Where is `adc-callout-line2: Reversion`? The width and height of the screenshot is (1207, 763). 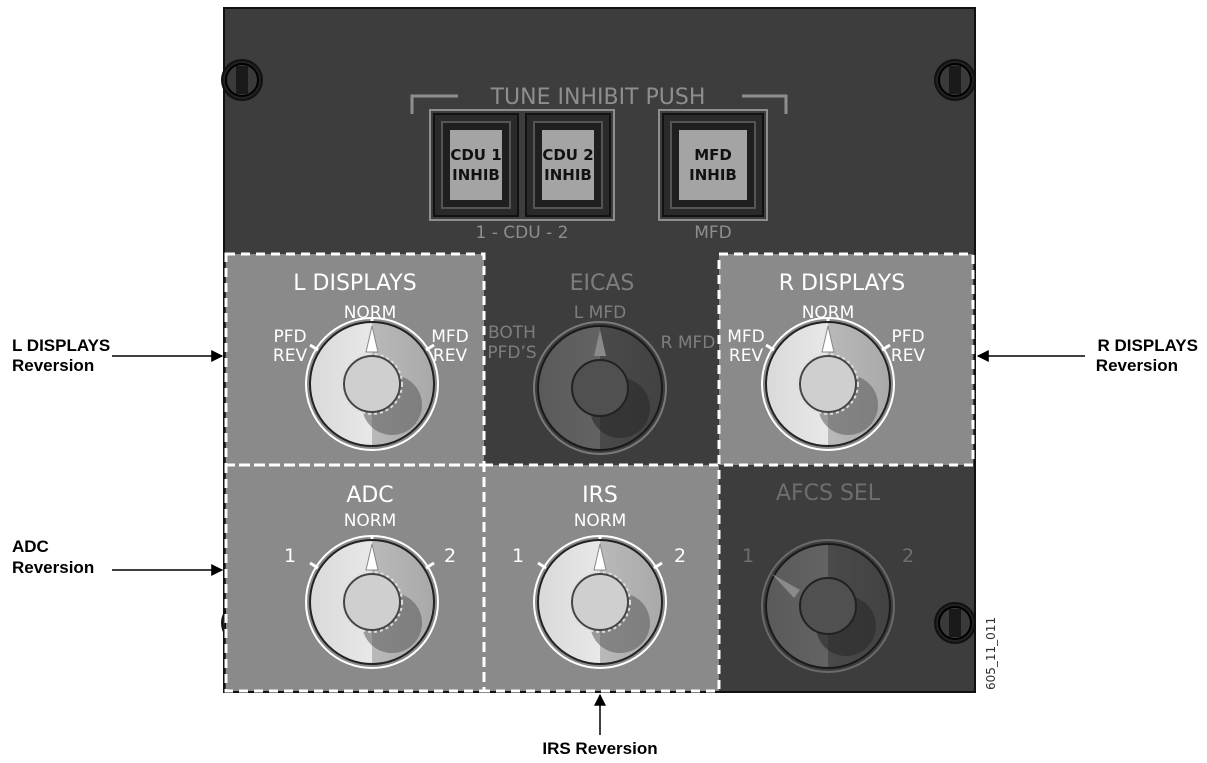 adc-callout-line2: Reversion is located at coordinates (53, 567).